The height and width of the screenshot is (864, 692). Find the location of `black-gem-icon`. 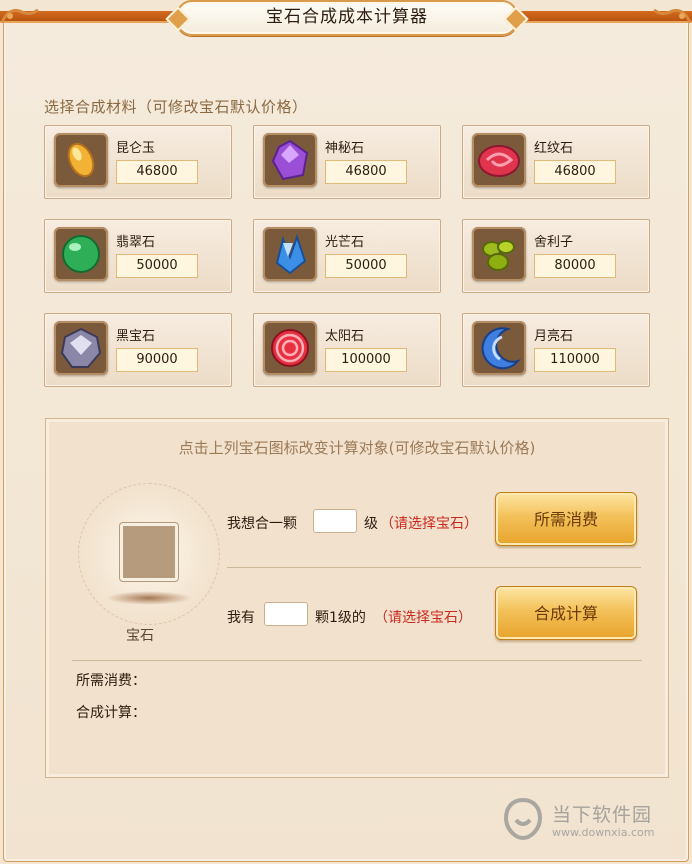

black-gem-icon is located at coordinates (81, 348).